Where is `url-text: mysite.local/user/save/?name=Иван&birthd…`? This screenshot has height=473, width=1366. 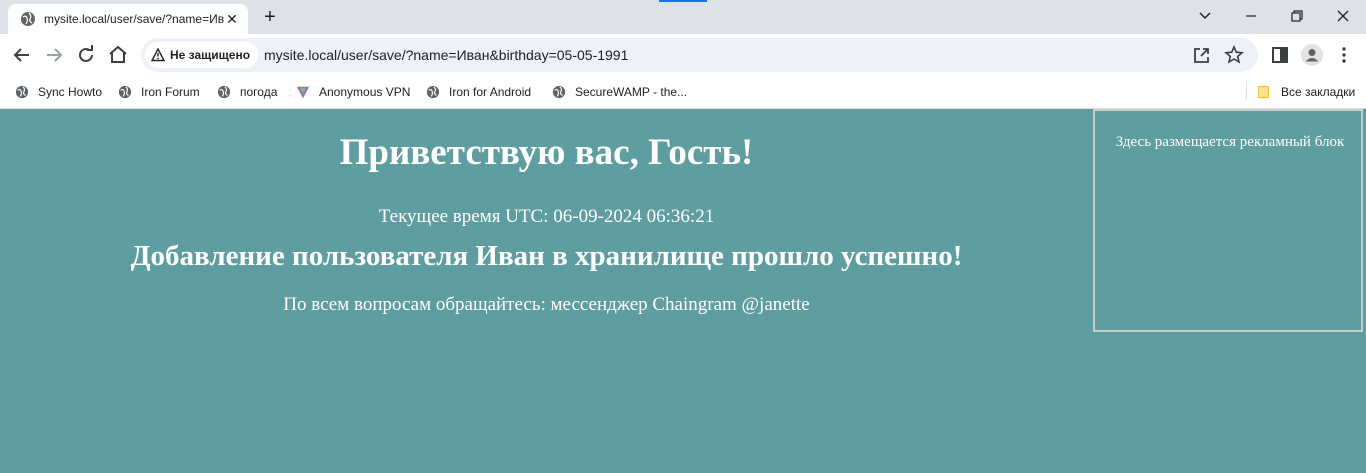
url-text: mysite.local/user/save/?name=Иван&birthd… is located at coordinates (446, 55).